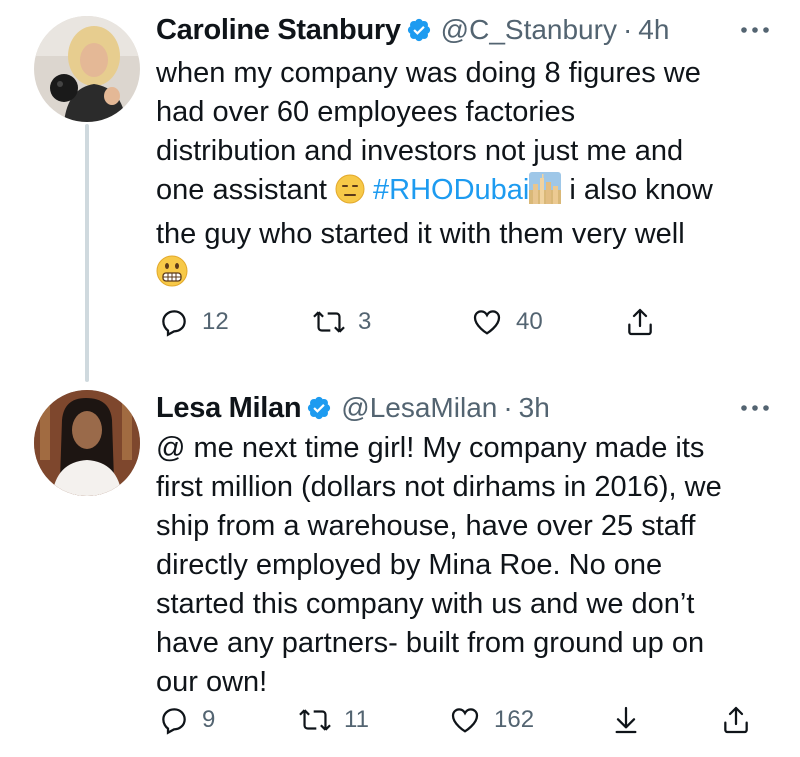  I want to click on avatar-photo-caroline, so click(87, 69).